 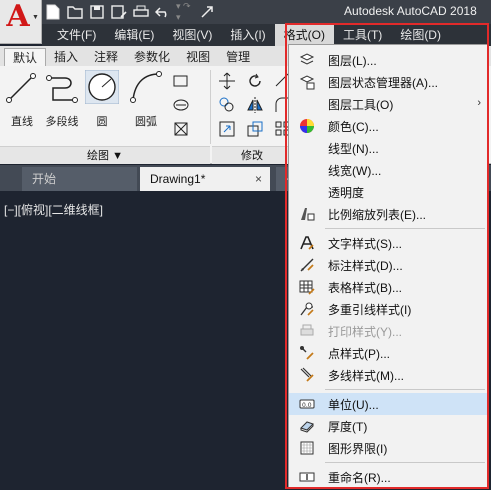 What do you see at coordinates (420, 35) in the screenshot?
I see `menu-draw: 绘图(D)` at bounding box center [420, 35].